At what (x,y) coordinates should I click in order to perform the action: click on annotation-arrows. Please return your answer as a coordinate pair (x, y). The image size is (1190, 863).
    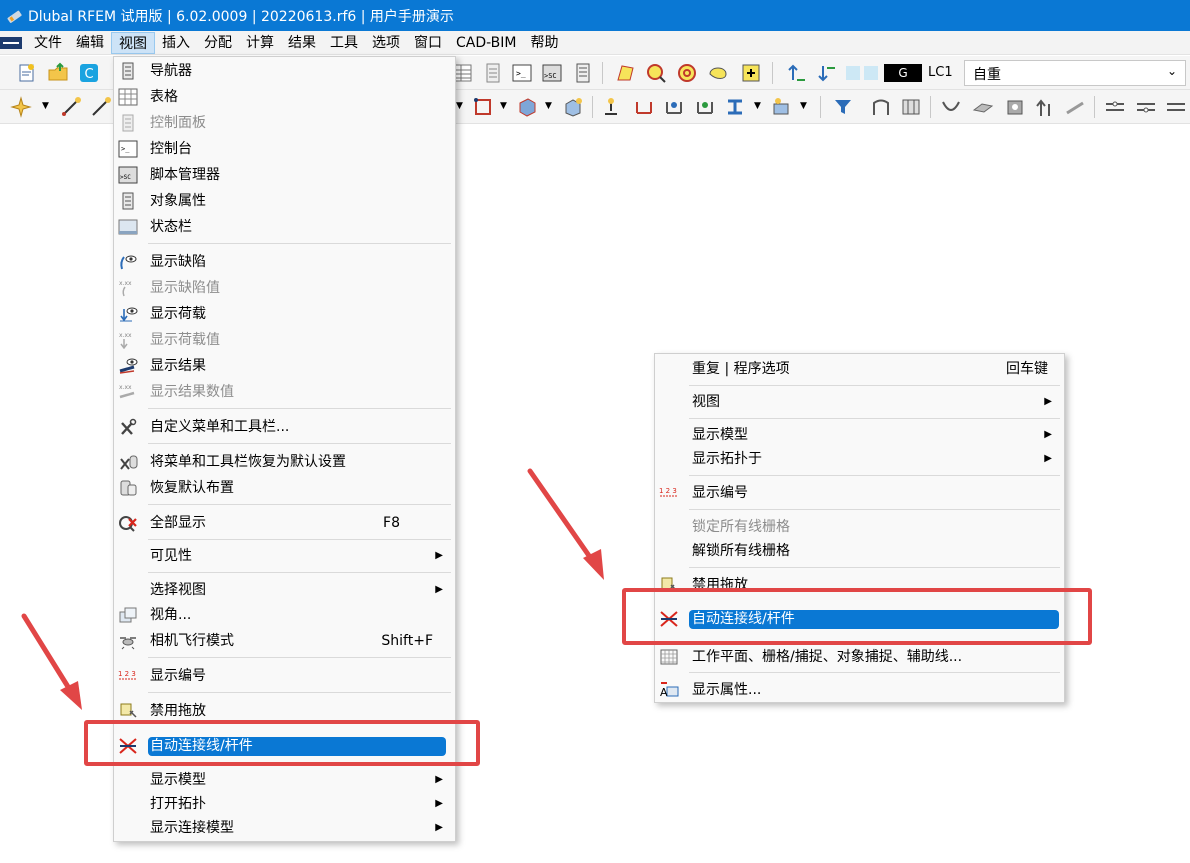
    Looking at the image, I should click on (312, 589).